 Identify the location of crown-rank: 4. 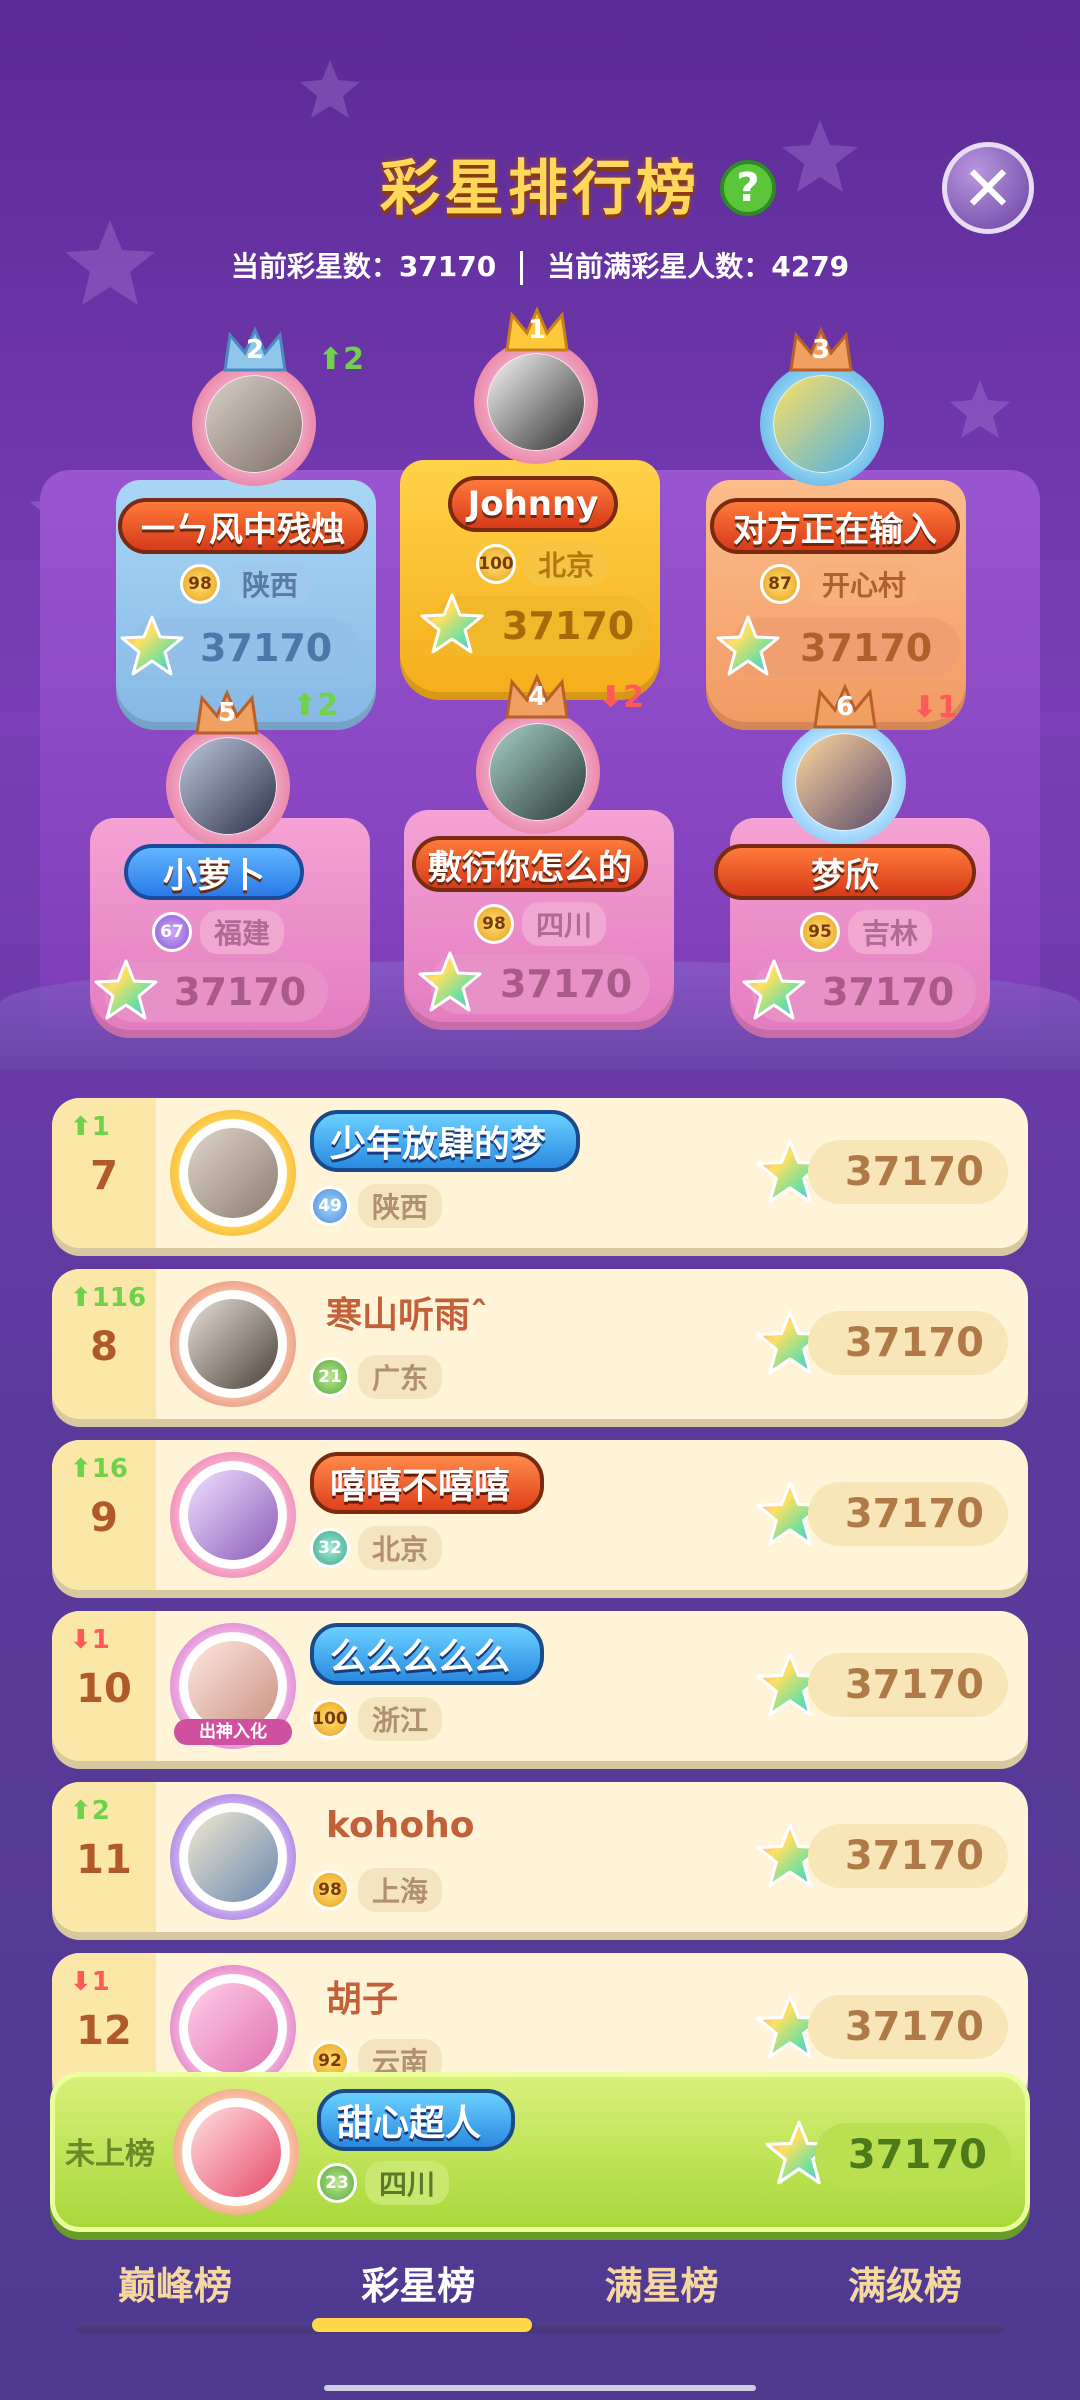
(537, 697).